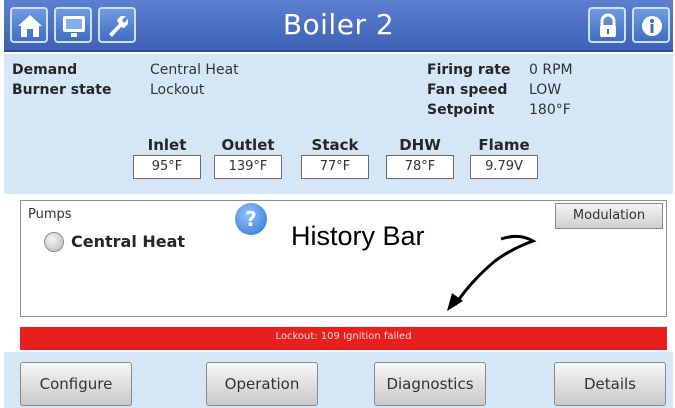  I want to click on inlet-value: 95°F, so click(167, 167).